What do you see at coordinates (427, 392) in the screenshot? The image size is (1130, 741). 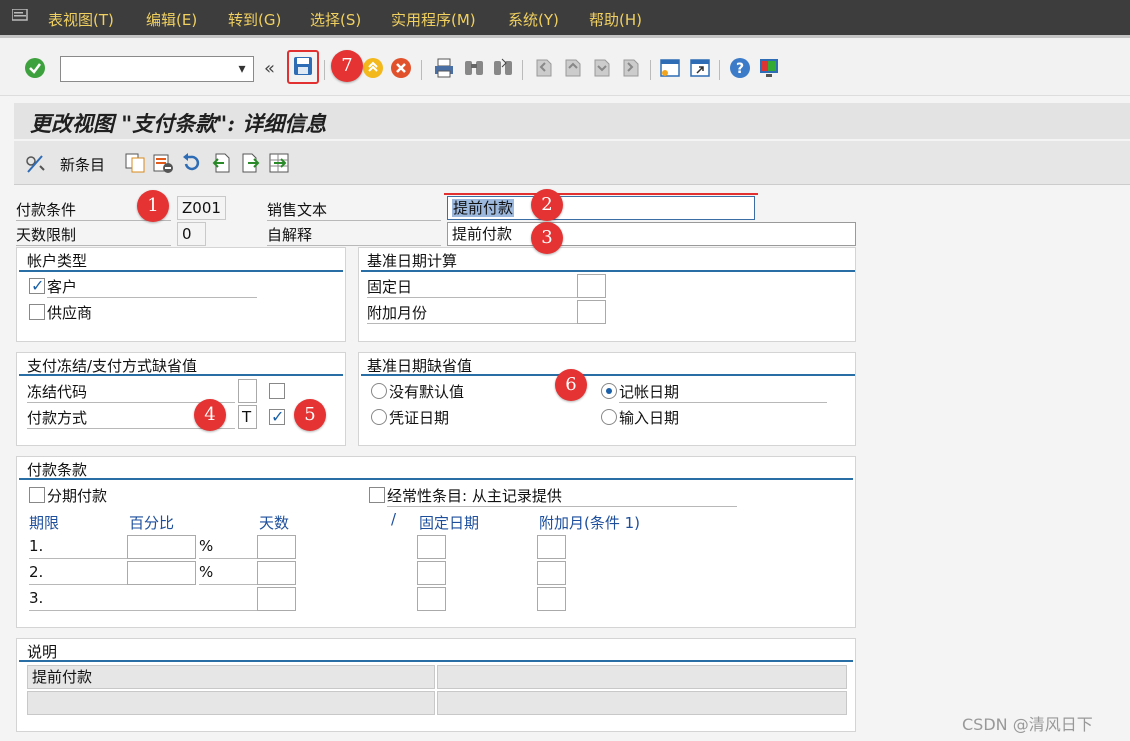 I see `no-default-label: 没有默认值` at bounding box center [427, 392].